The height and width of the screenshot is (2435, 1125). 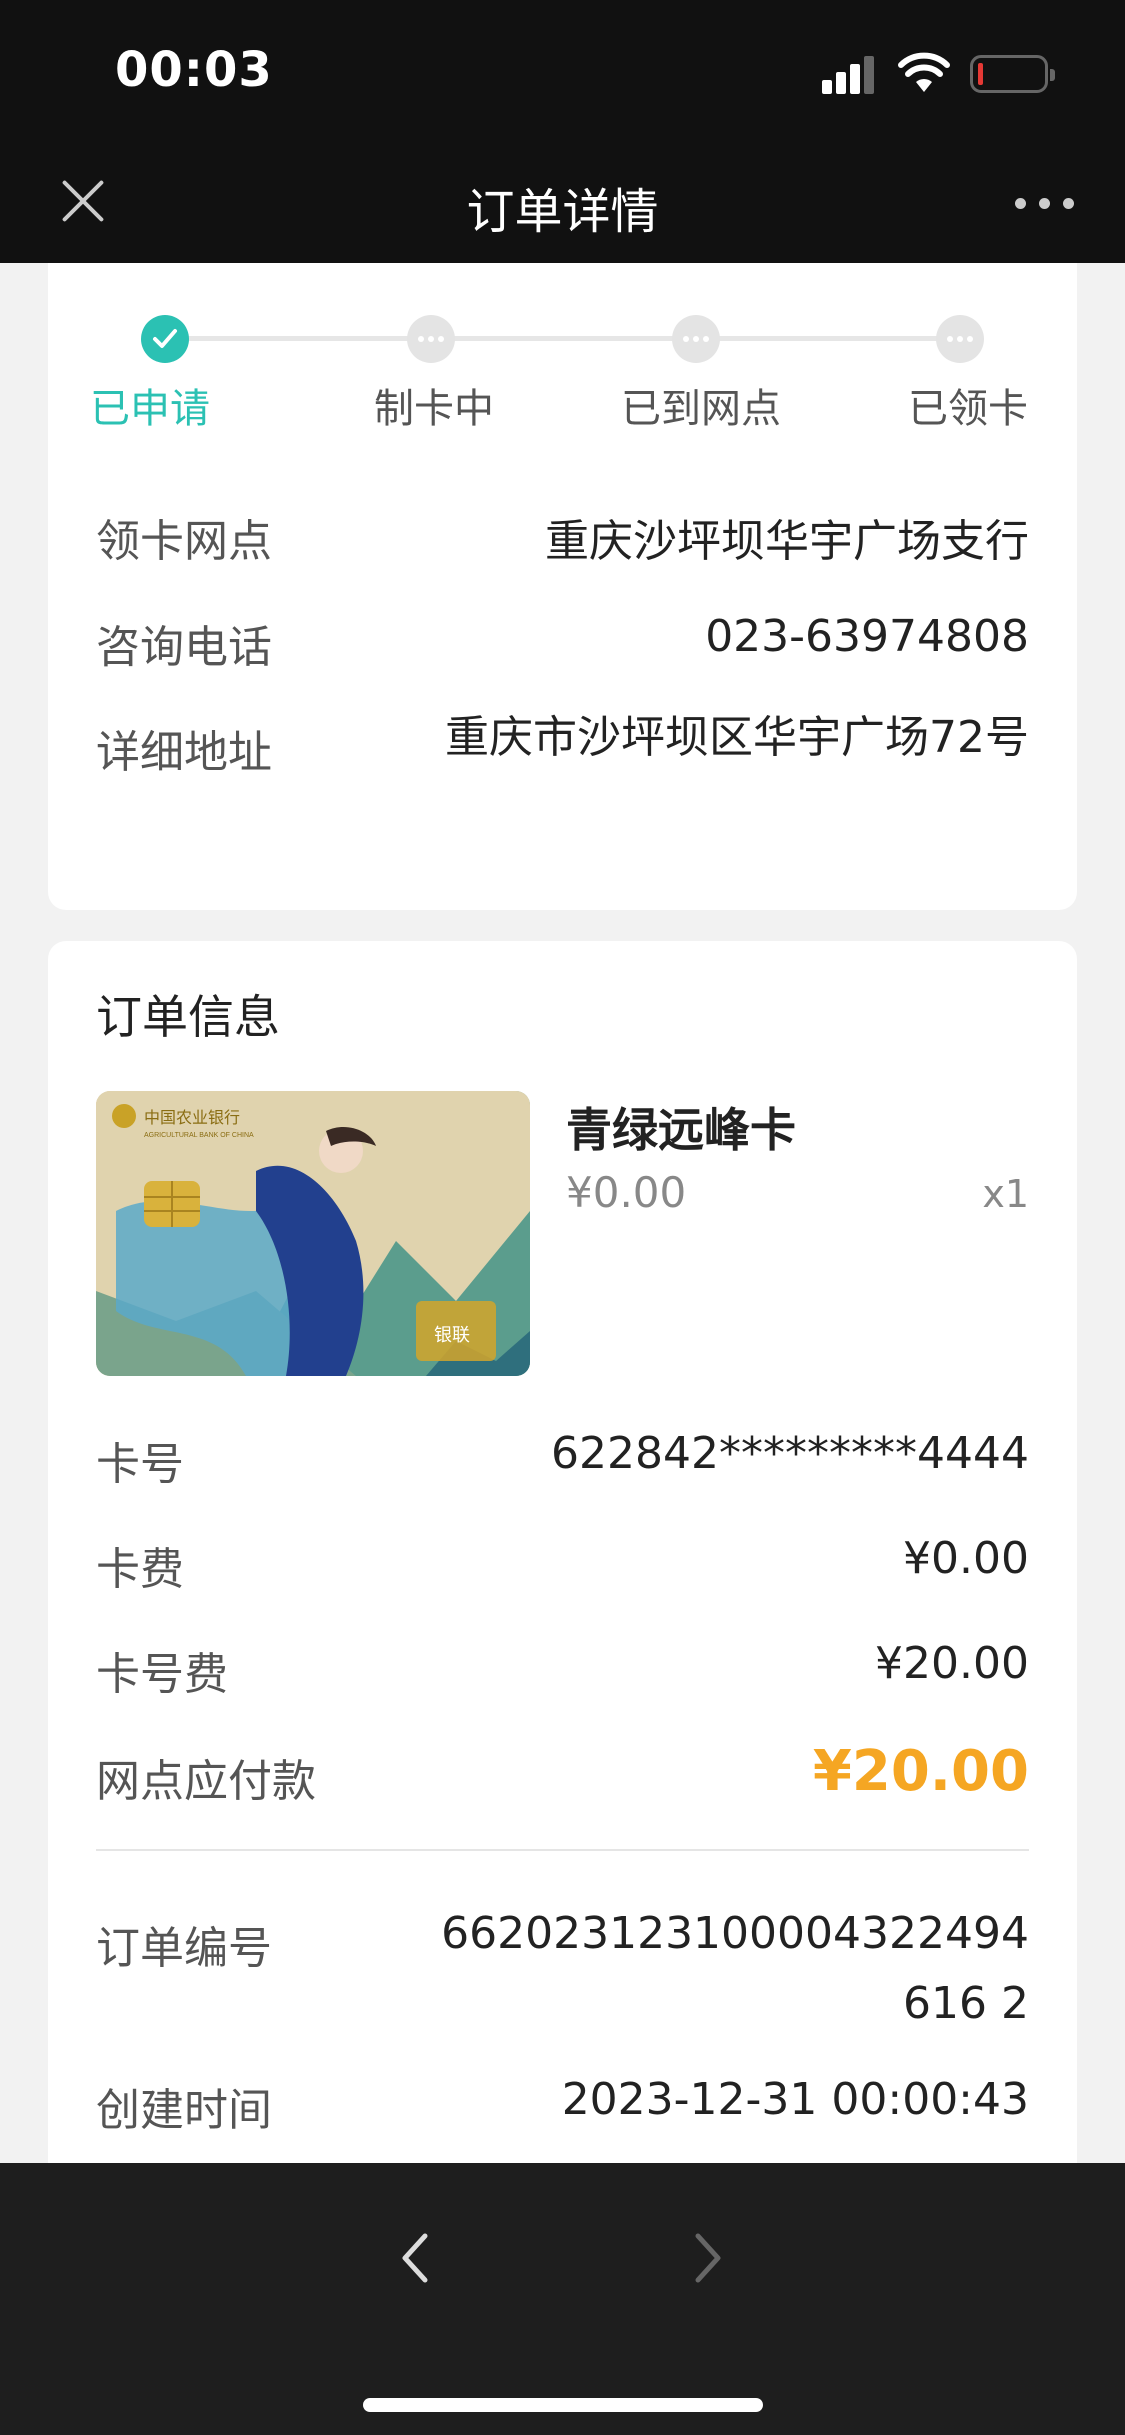 I want to click on phone-label: 咨询电话, so click(x=184, y=647).